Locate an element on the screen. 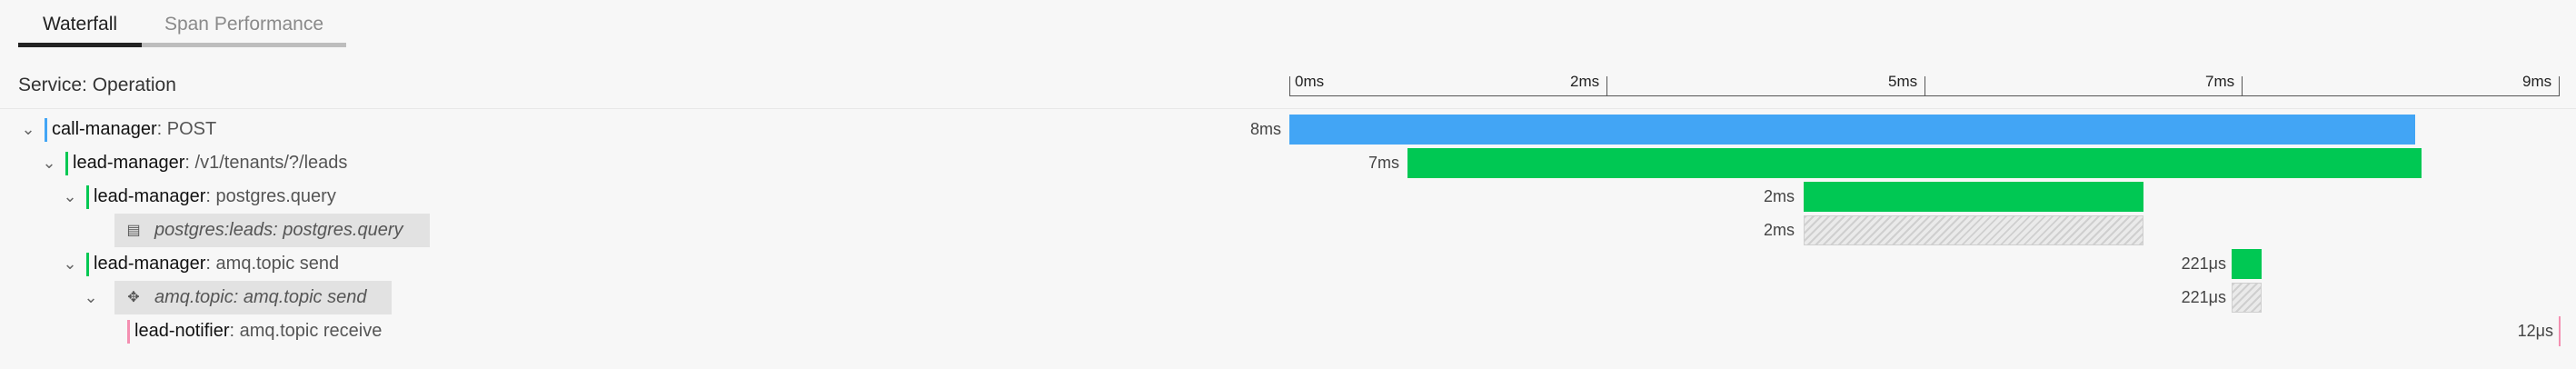 This screenshot has height=369, width=2576. queue-icon: ✥ is located at coordinates (133, 297).